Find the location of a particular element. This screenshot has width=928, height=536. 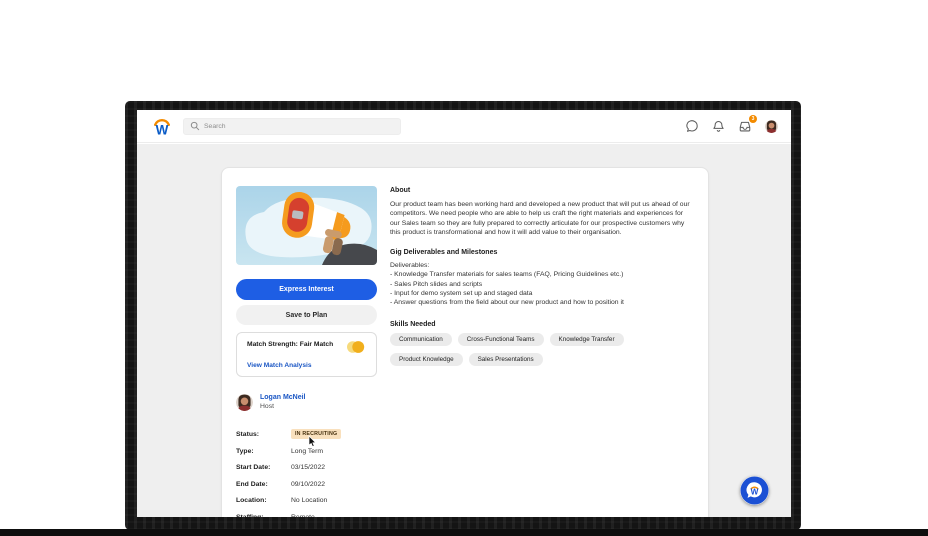

detail-label: Status: is located at coordinates (248, 434).